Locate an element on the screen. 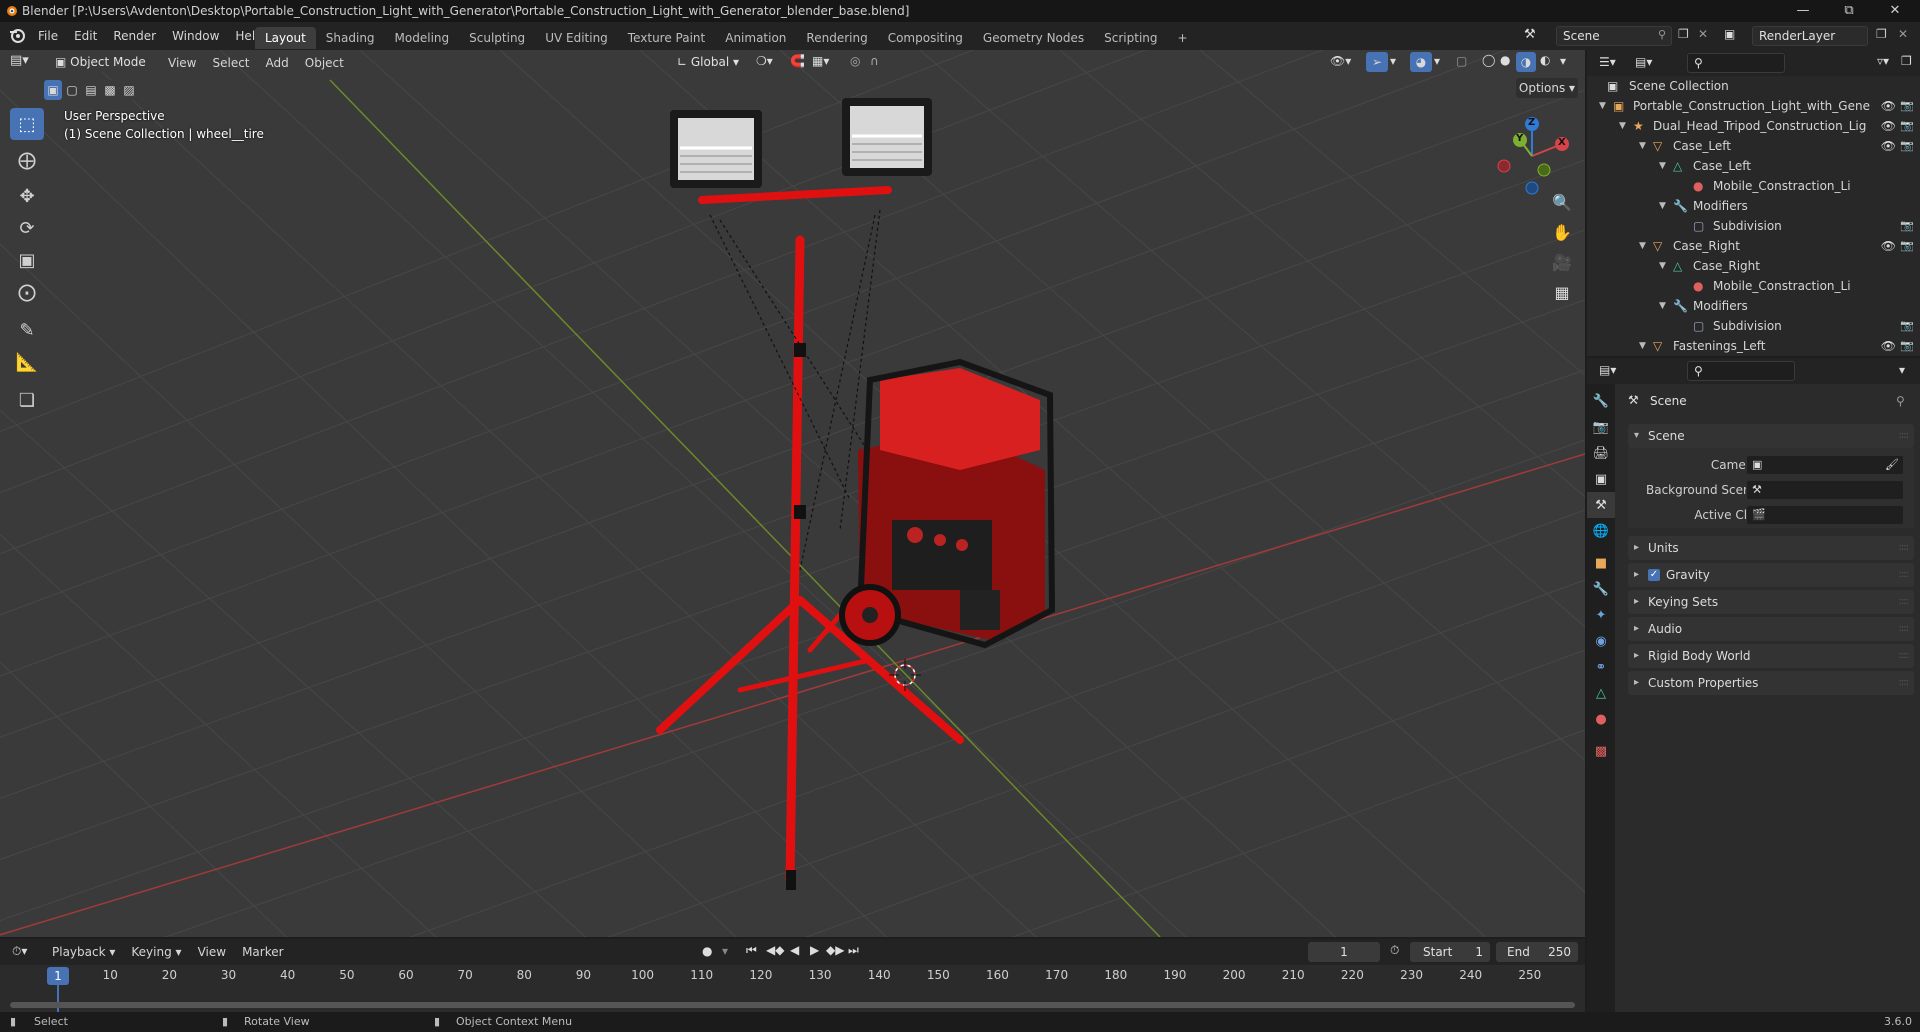  tab-shading: Shading is located at coordinates (350, 38).